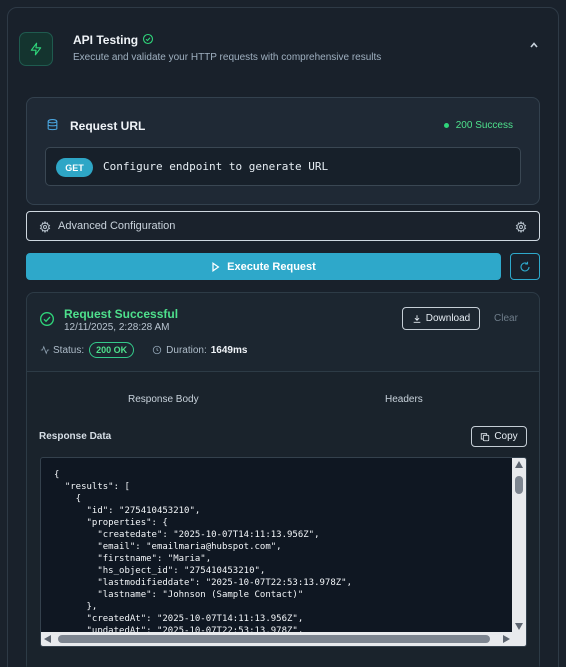 Image resolution: width=566 pixels, height=667 pixels. Describe the element at coordinates (76, 607) in the screenshot. I see `code-line: },` at that location.